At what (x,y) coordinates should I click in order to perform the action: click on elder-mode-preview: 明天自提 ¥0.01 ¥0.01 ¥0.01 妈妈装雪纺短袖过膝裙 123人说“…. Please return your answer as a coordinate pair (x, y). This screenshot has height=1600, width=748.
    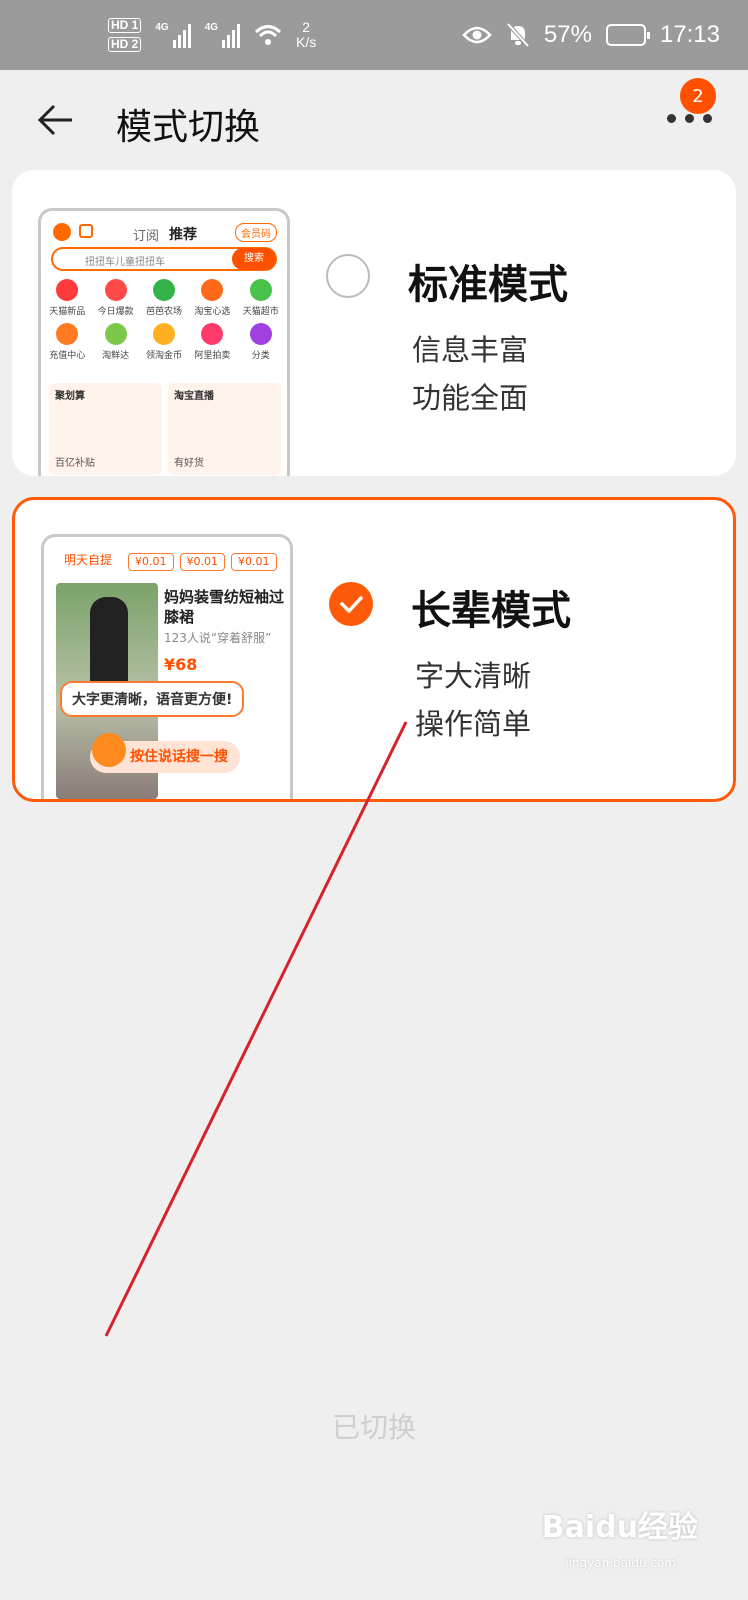
    Looking at the image, I should click on (167, 666).